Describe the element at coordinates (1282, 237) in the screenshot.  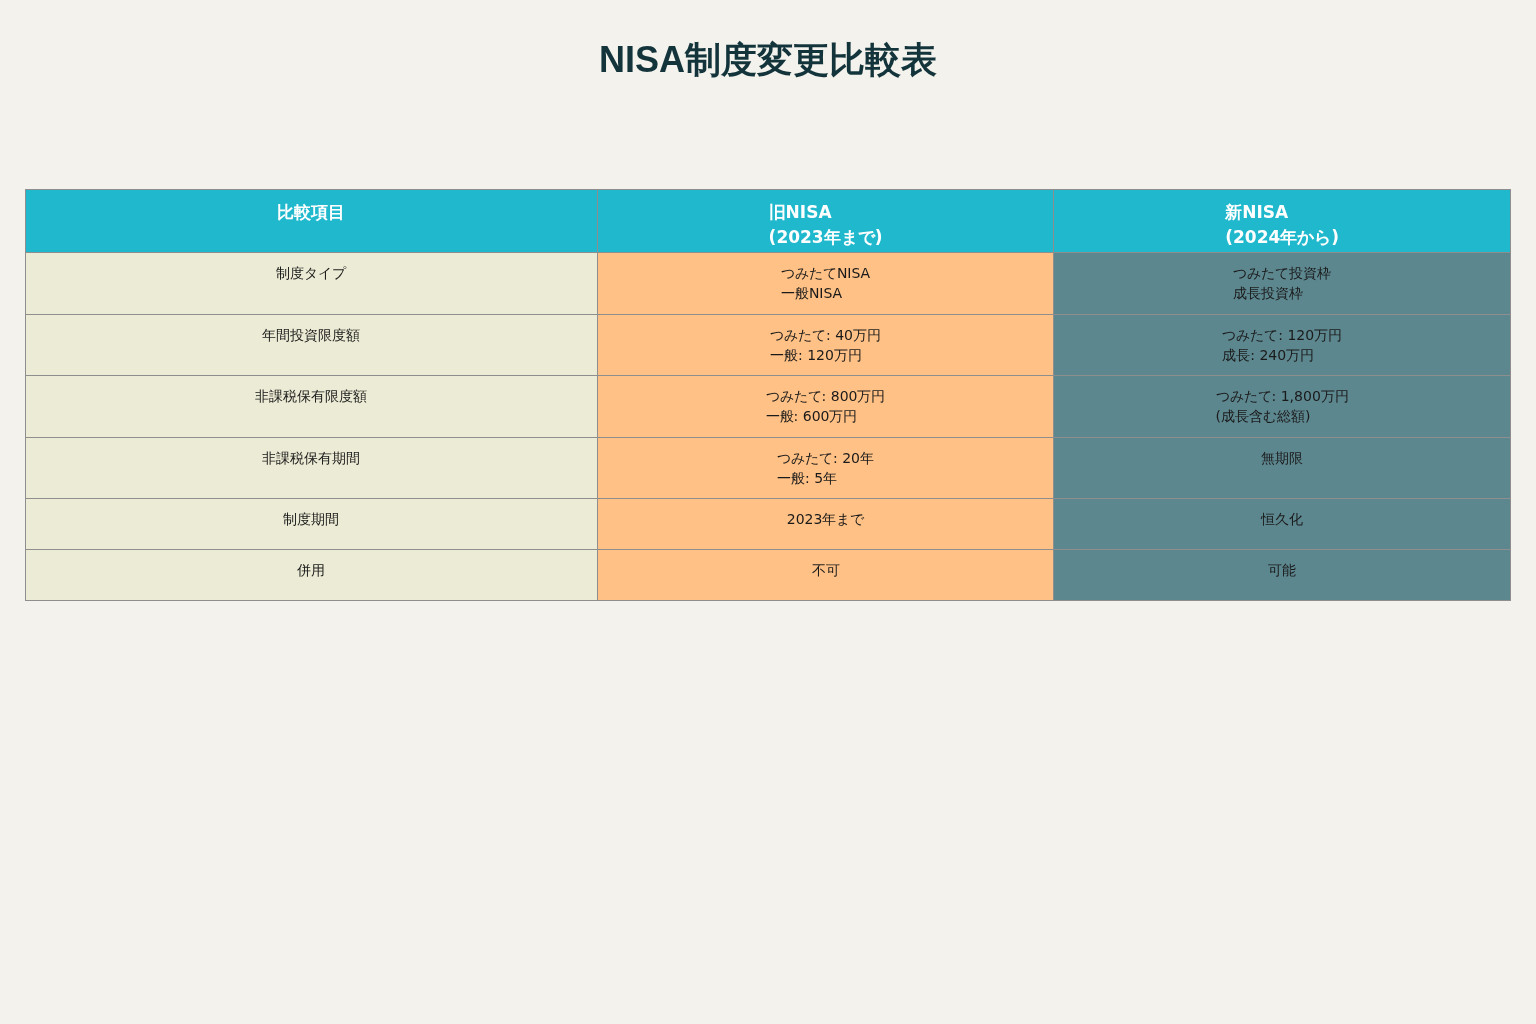
I see `column-header: (2024年から)` at that location.